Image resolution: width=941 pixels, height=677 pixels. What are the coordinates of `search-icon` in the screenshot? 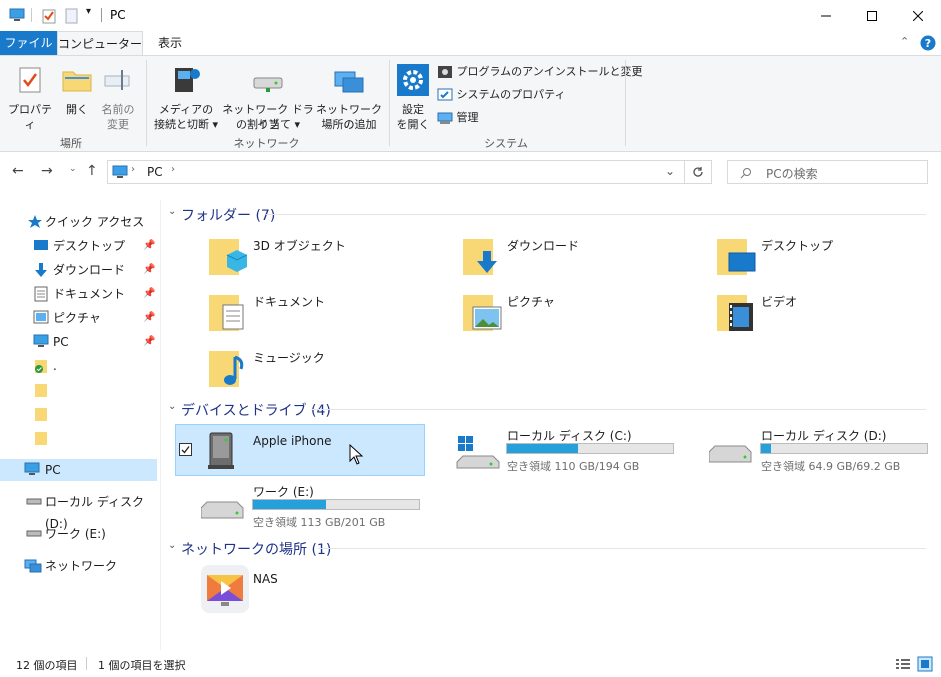 It's located at (745, 173).